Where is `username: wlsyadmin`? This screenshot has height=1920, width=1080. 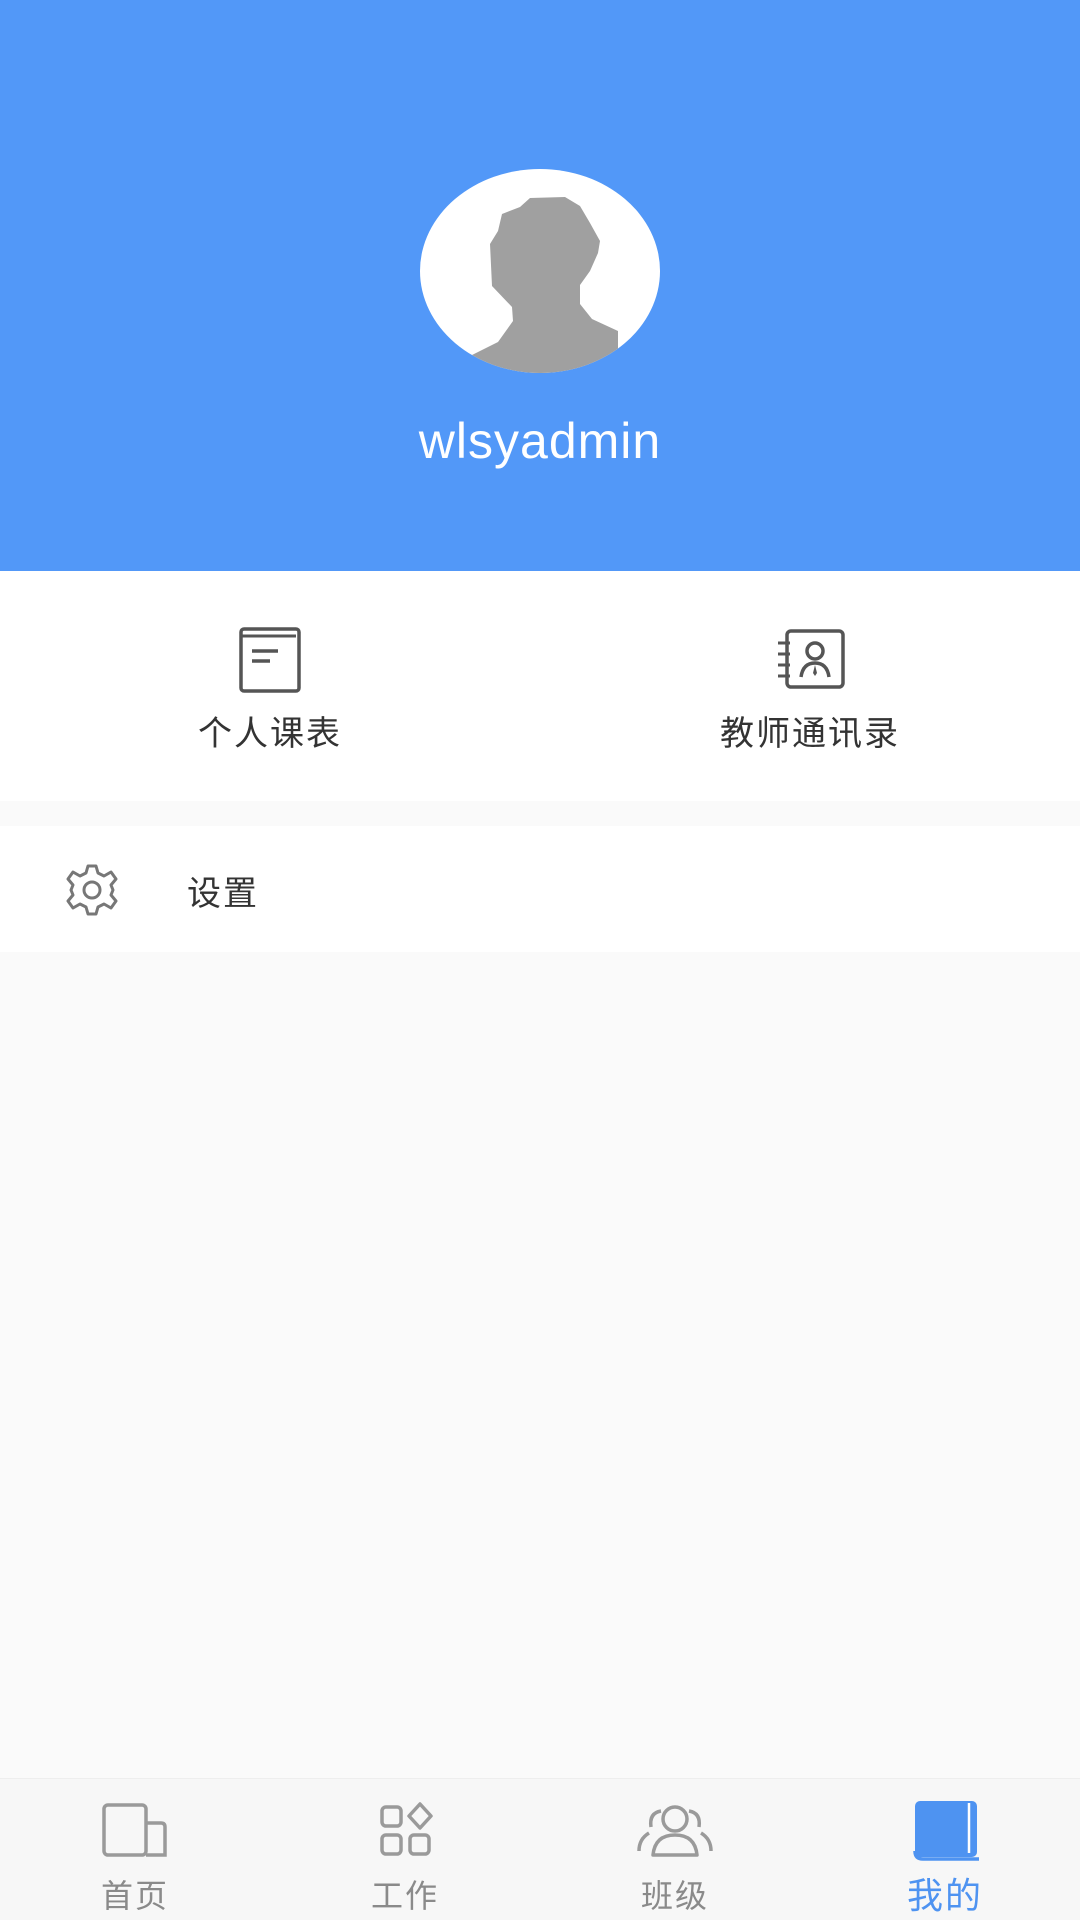 username: wlsyadmin is located at coordinates (540, 441).